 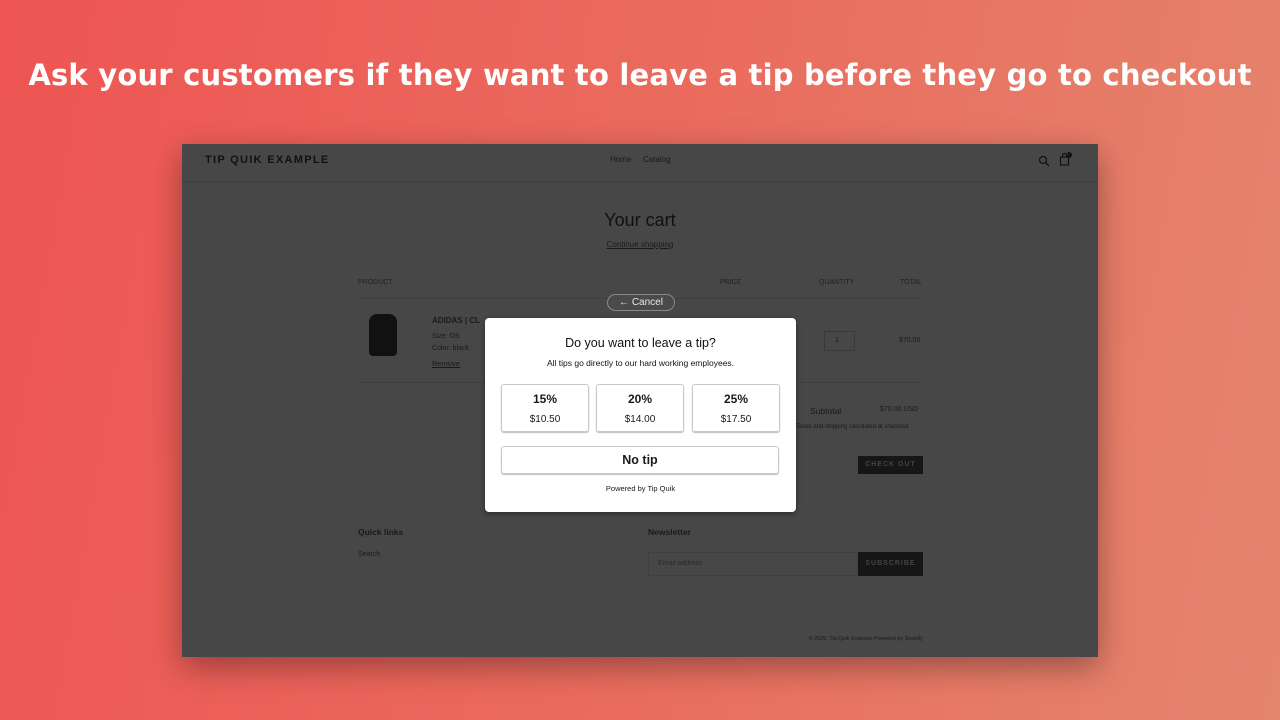 What do you see at coordinates (545, 408) in the screenshot?
I see `tip-option-15: 15% $10.50` at bounding box center [545, 408].